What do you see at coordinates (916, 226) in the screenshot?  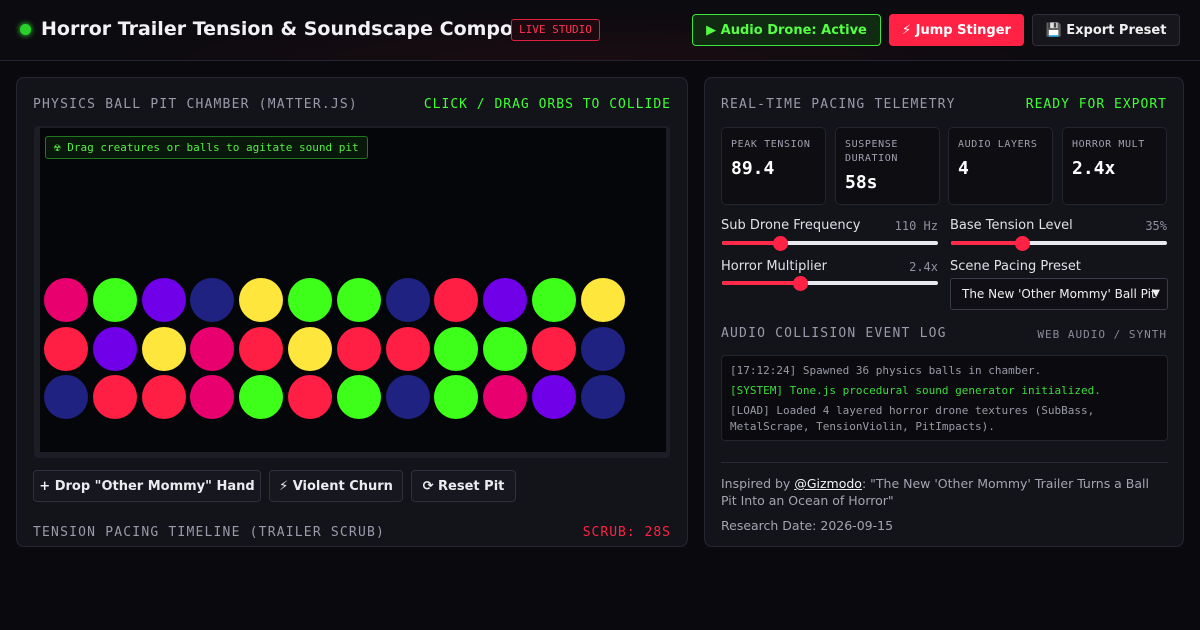 I see `sub-drone-value: 110 Hz` at bounding box center [916, 226].